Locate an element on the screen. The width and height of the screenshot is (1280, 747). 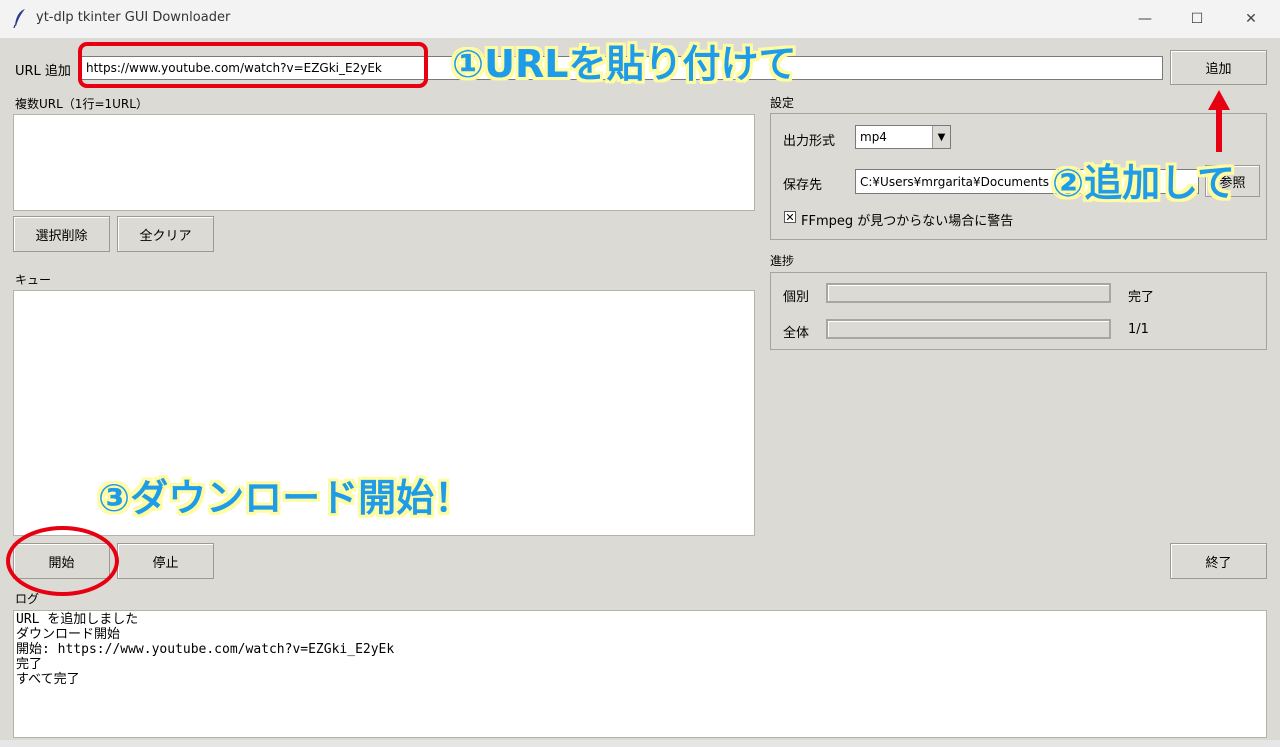
tk-feather-icon is located at coordinates (19, 18).